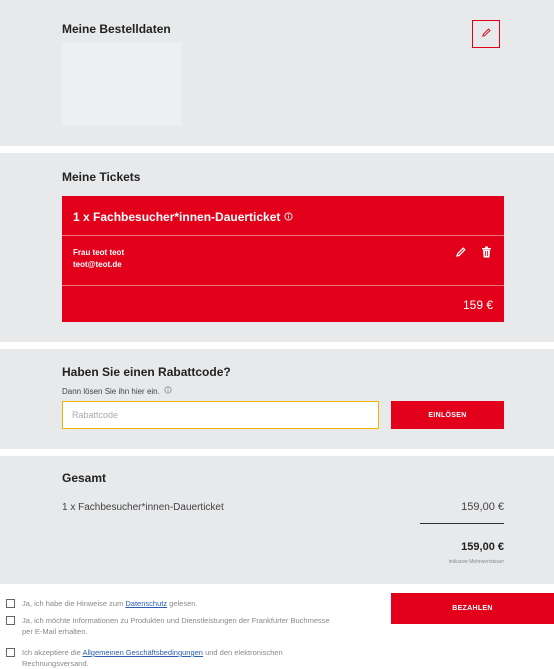 This screenshot has width=554, height=669. I want to click on consent-text-part: Ja, ich habe die Hinweise zum, so click(74, 603).